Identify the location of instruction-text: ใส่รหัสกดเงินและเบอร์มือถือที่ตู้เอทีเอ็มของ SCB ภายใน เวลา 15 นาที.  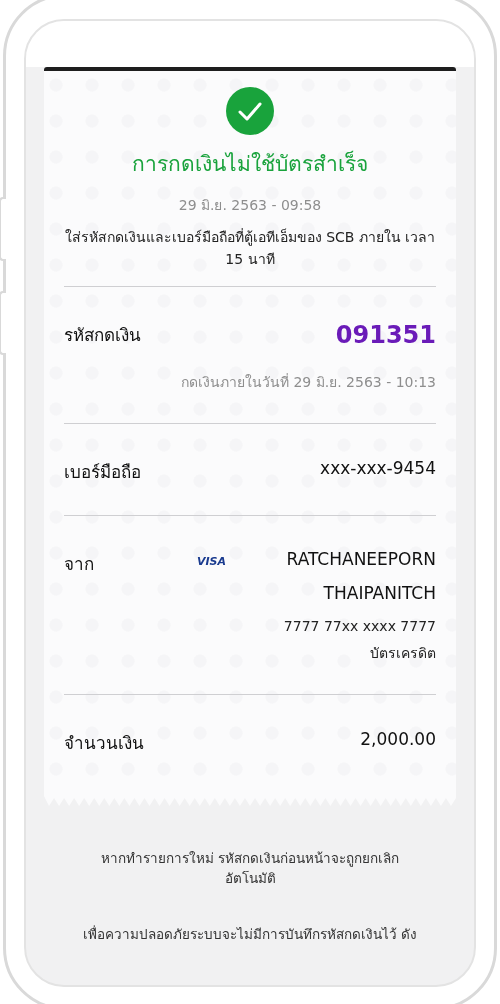
(250, 248).